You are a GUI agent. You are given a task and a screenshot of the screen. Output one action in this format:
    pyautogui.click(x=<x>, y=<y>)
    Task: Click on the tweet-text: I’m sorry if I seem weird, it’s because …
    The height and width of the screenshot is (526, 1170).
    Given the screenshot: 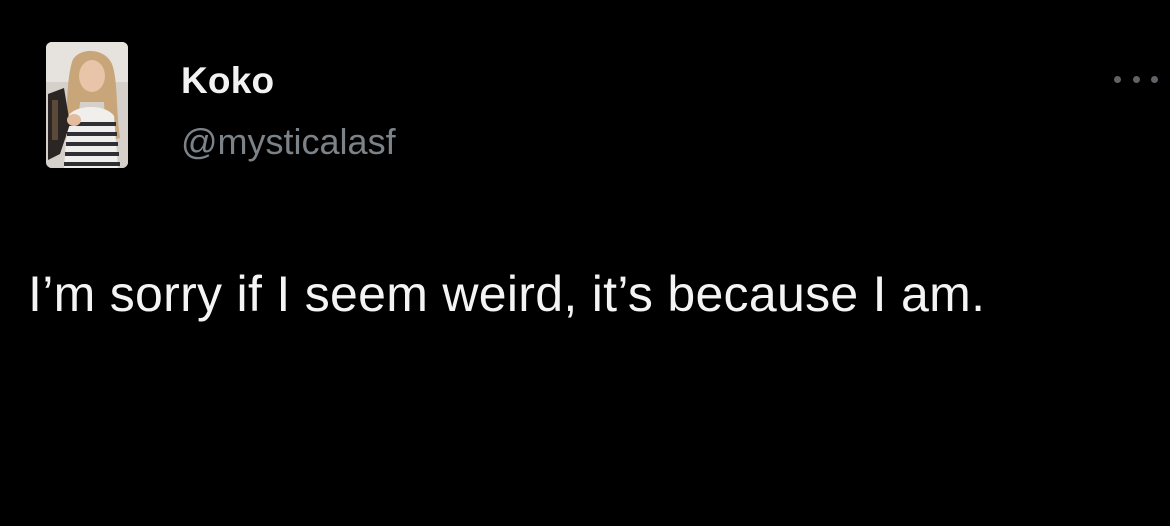 What is the action you would take?
    pyautogui.click(x=507, y=294)
    